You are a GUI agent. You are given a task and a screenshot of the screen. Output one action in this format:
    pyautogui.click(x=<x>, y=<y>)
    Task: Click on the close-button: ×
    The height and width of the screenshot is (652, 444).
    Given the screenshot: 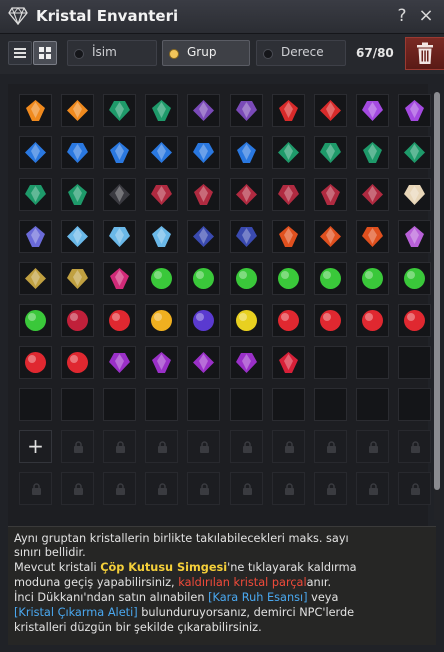 What is the action you would take?
    pyautogui.click(x=426, y=16)
    